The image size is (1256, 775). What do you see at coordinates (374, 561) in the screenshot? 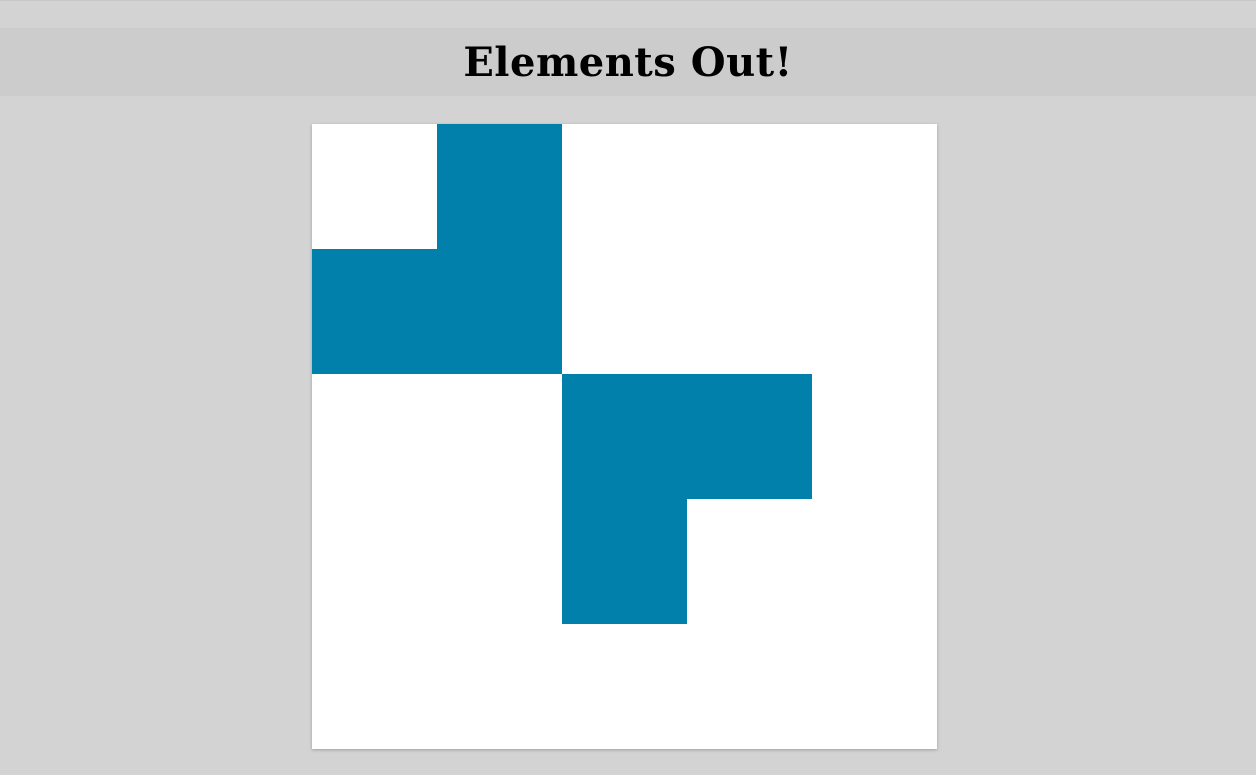
I see `board-cell-r3-c0` at bounding box center [374, 561].